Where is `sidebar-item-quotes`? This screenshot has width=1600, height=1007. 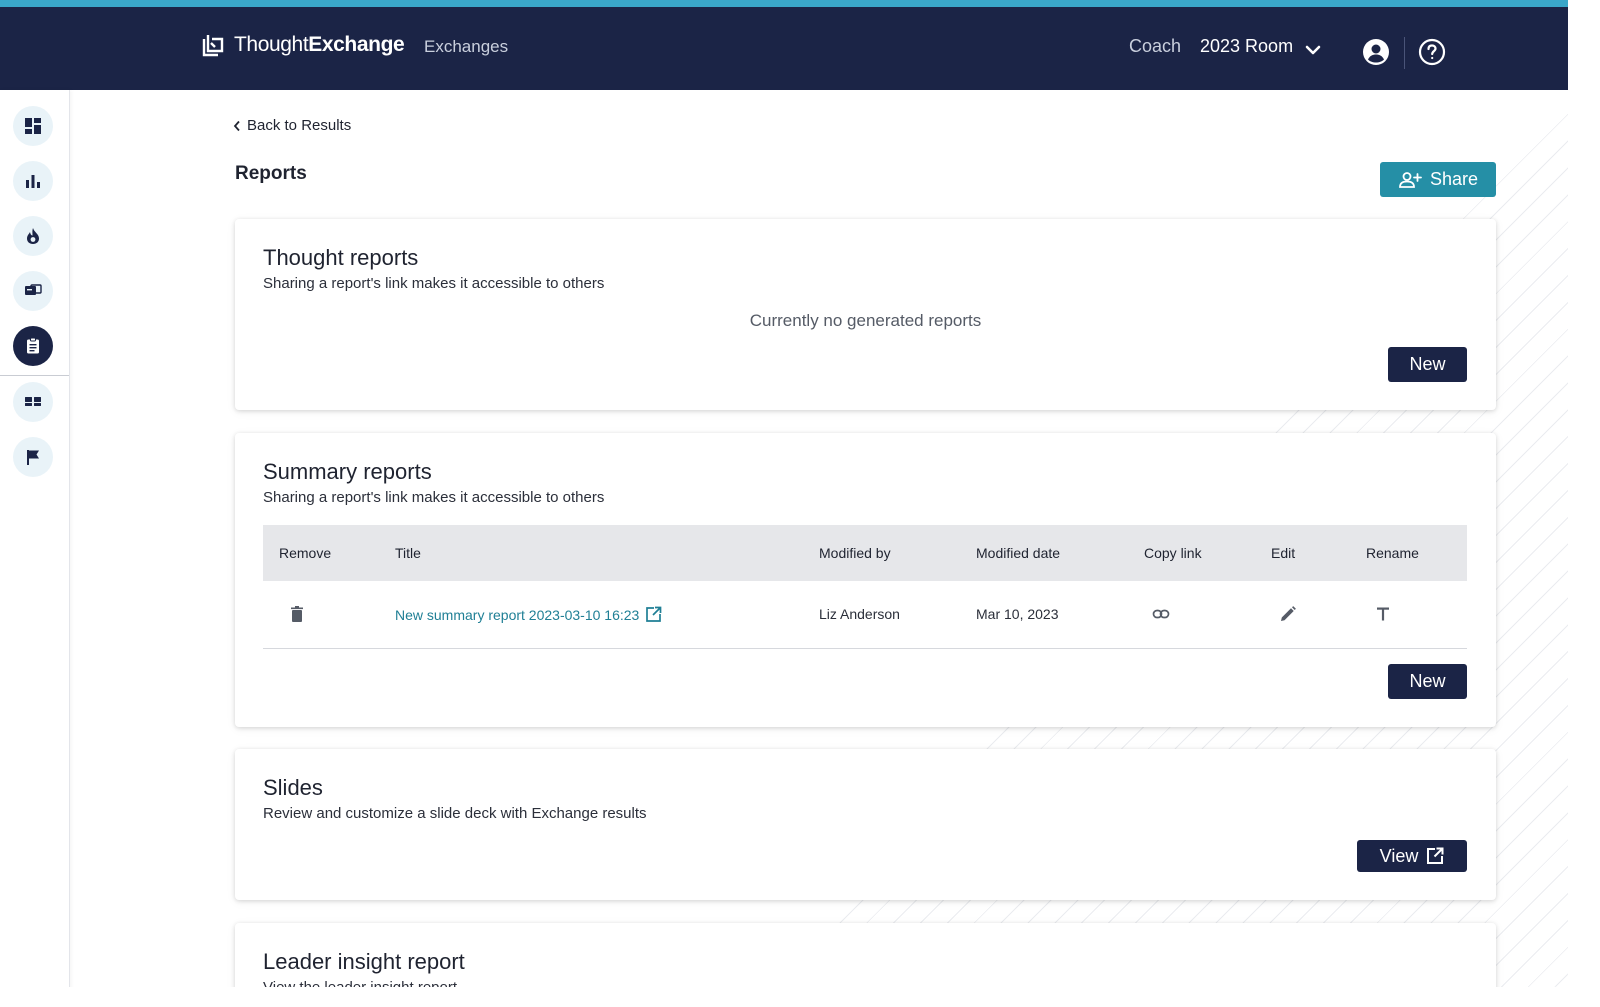 sidebar-item-quotes is located at coordinates (33, 402).